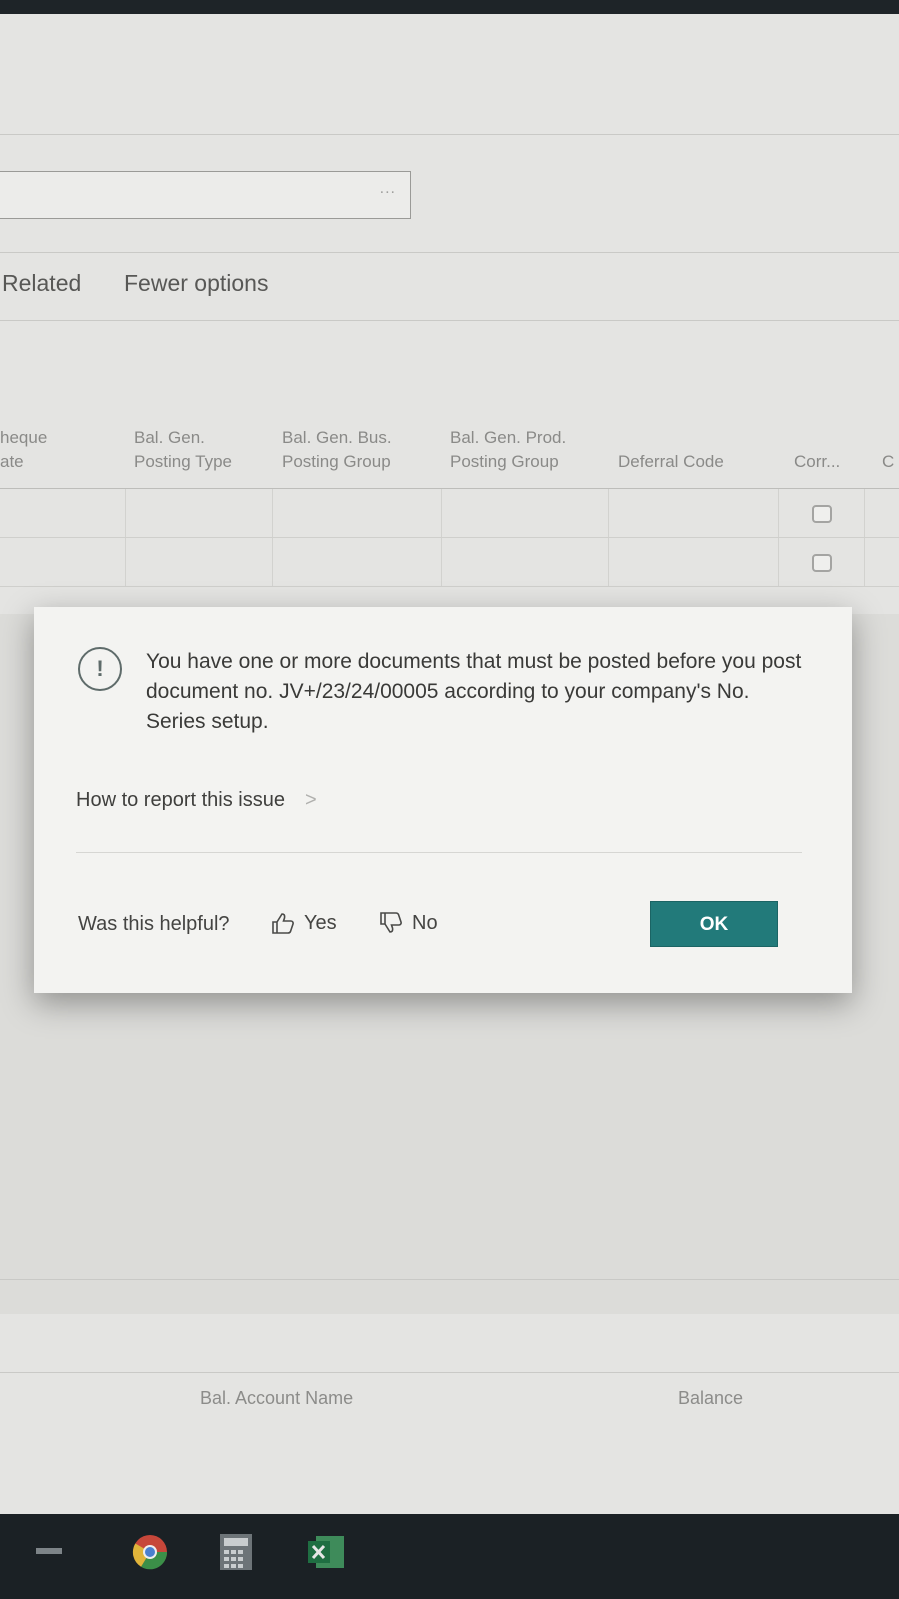 The height and width of the screenshot is (1599, 899). What do you see at coordinates (508, 450) in the screenshot?
I see `column-header-bal-gen-prod-posting-group: Bal. Gen. Prod. Posting Group` at bounding box center [508, 450].